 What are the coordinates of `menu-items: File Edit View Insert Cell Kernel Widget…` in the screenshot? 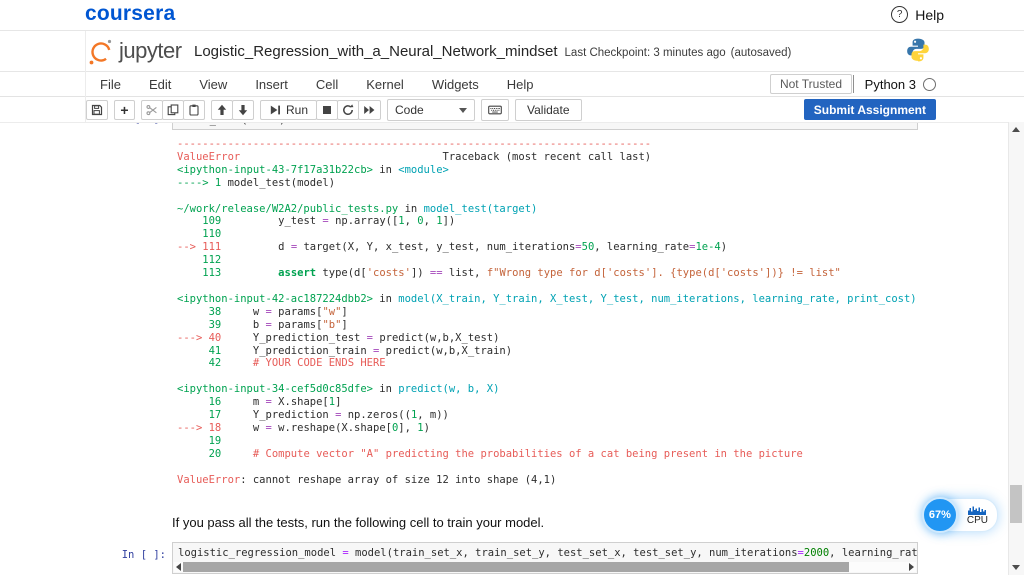 It's located at (317, 84).